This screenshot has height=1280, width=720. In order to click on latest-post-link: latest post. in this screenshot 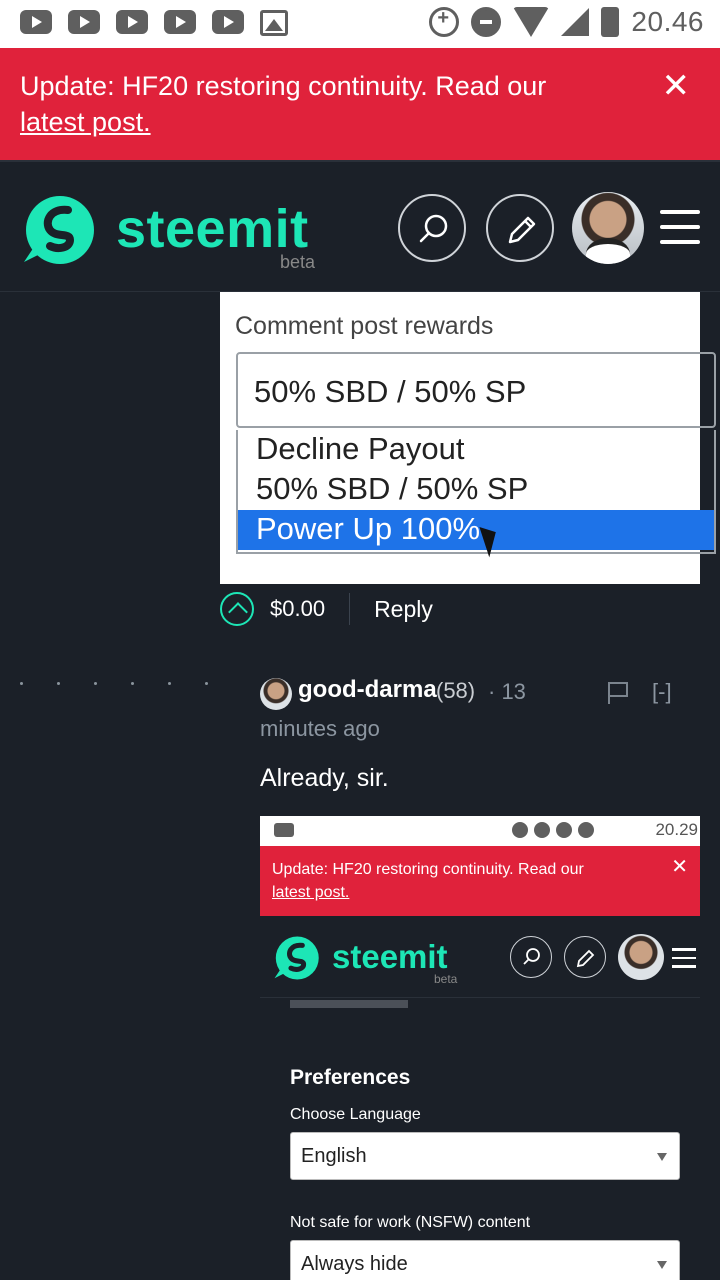, I will do `click(85, 122)`.